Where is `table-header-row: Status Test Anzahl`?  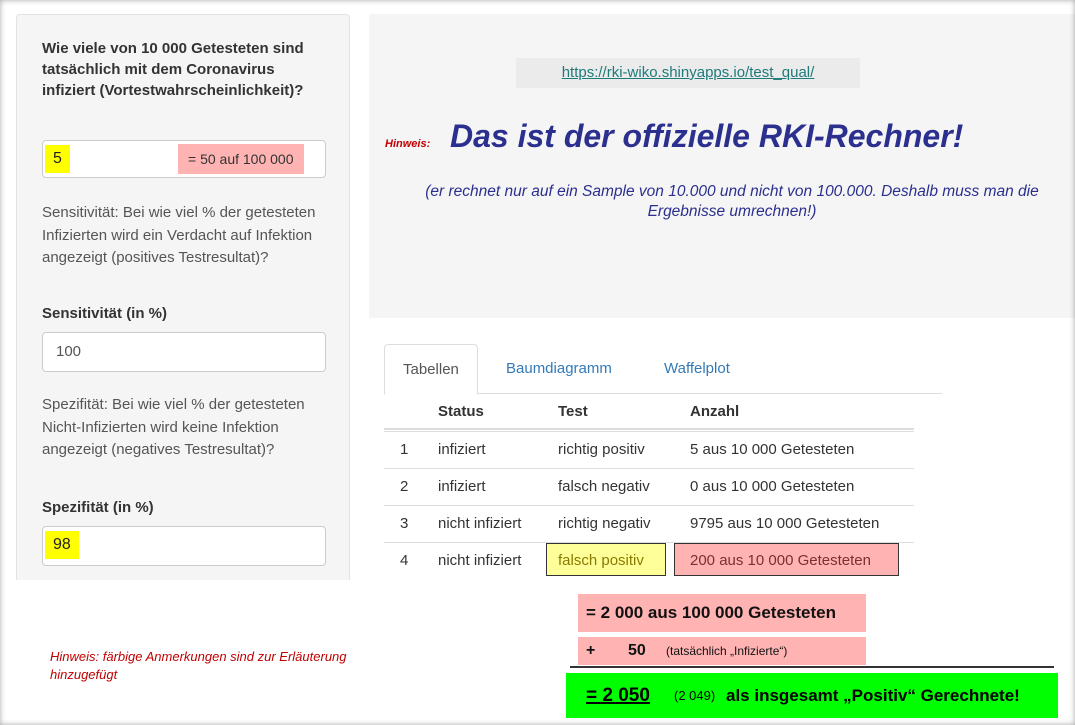
table-header-row: Status Test Anzahl is located at coordinates (649, 412).